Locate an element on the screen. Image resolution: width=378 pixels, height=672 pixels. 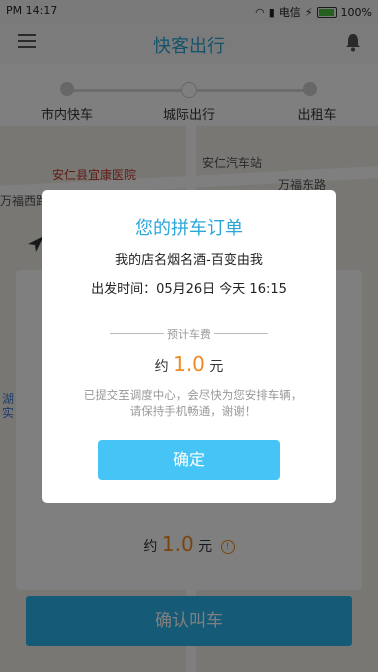
dialog-fare: 约 1.0 元 is located at coordinates (189, 364).